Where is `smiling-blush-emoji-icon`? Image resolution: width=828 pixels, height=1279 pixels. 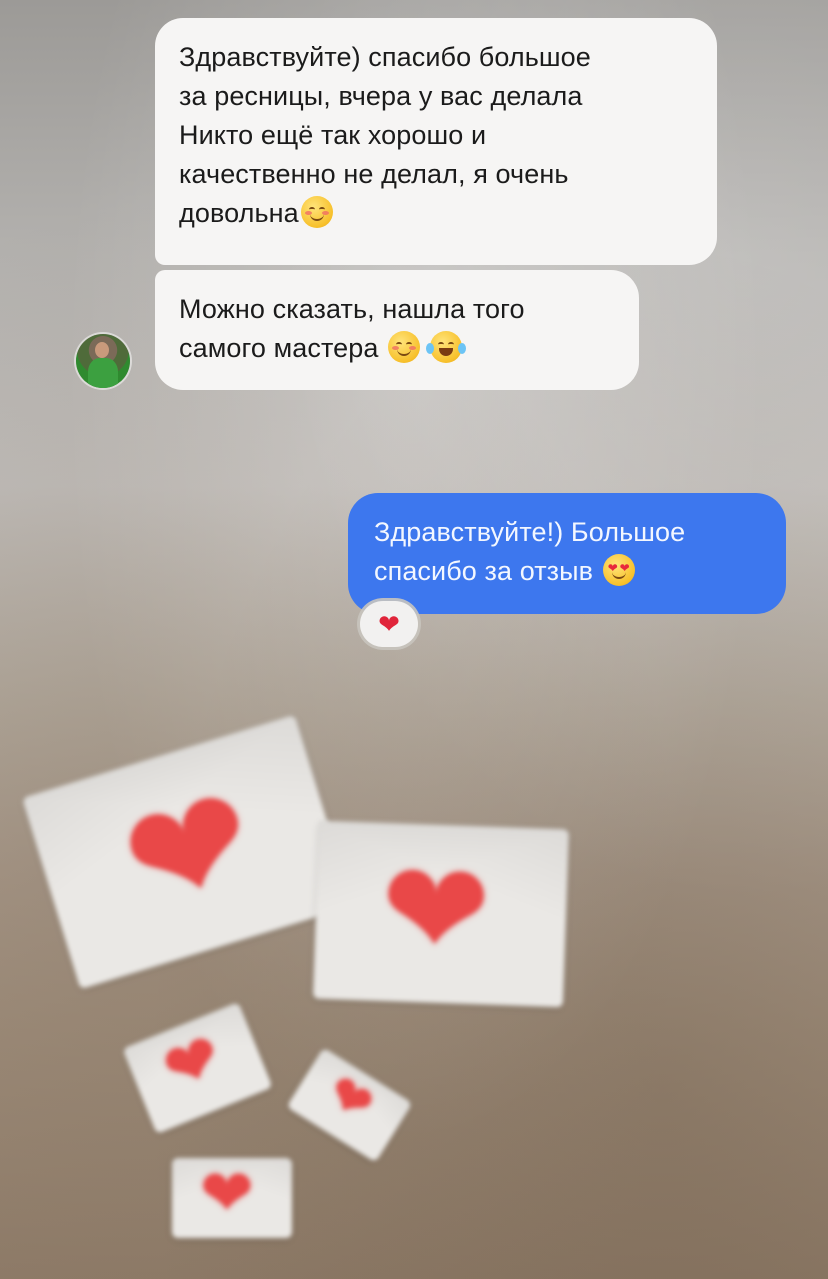
smiling-blush-emoji-icon is located at coordinates (404, 347).